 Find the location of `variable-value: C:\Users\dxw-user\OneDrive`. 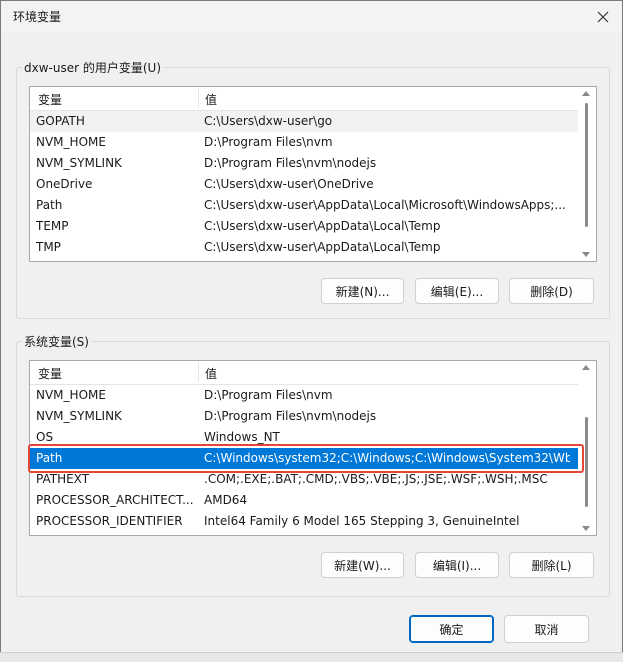

variable-value: C:\Users\dxw-user\OneDrive is located at coordinates (289, 184).